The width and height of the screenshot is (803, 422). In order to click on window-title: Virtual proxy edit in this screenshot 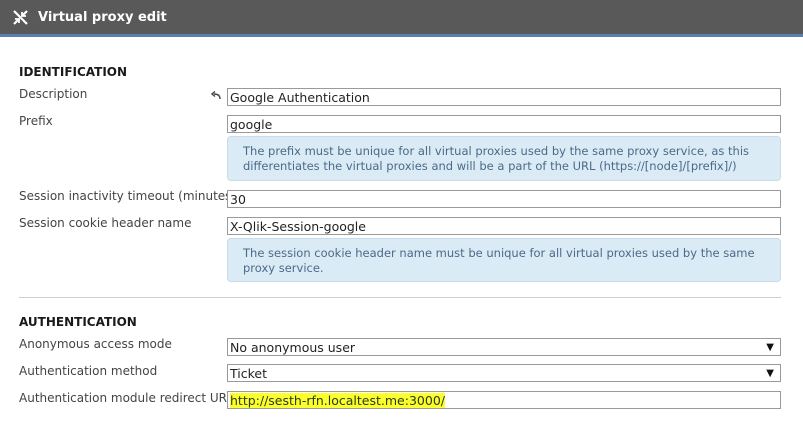, I will do `click(102, 17)`.